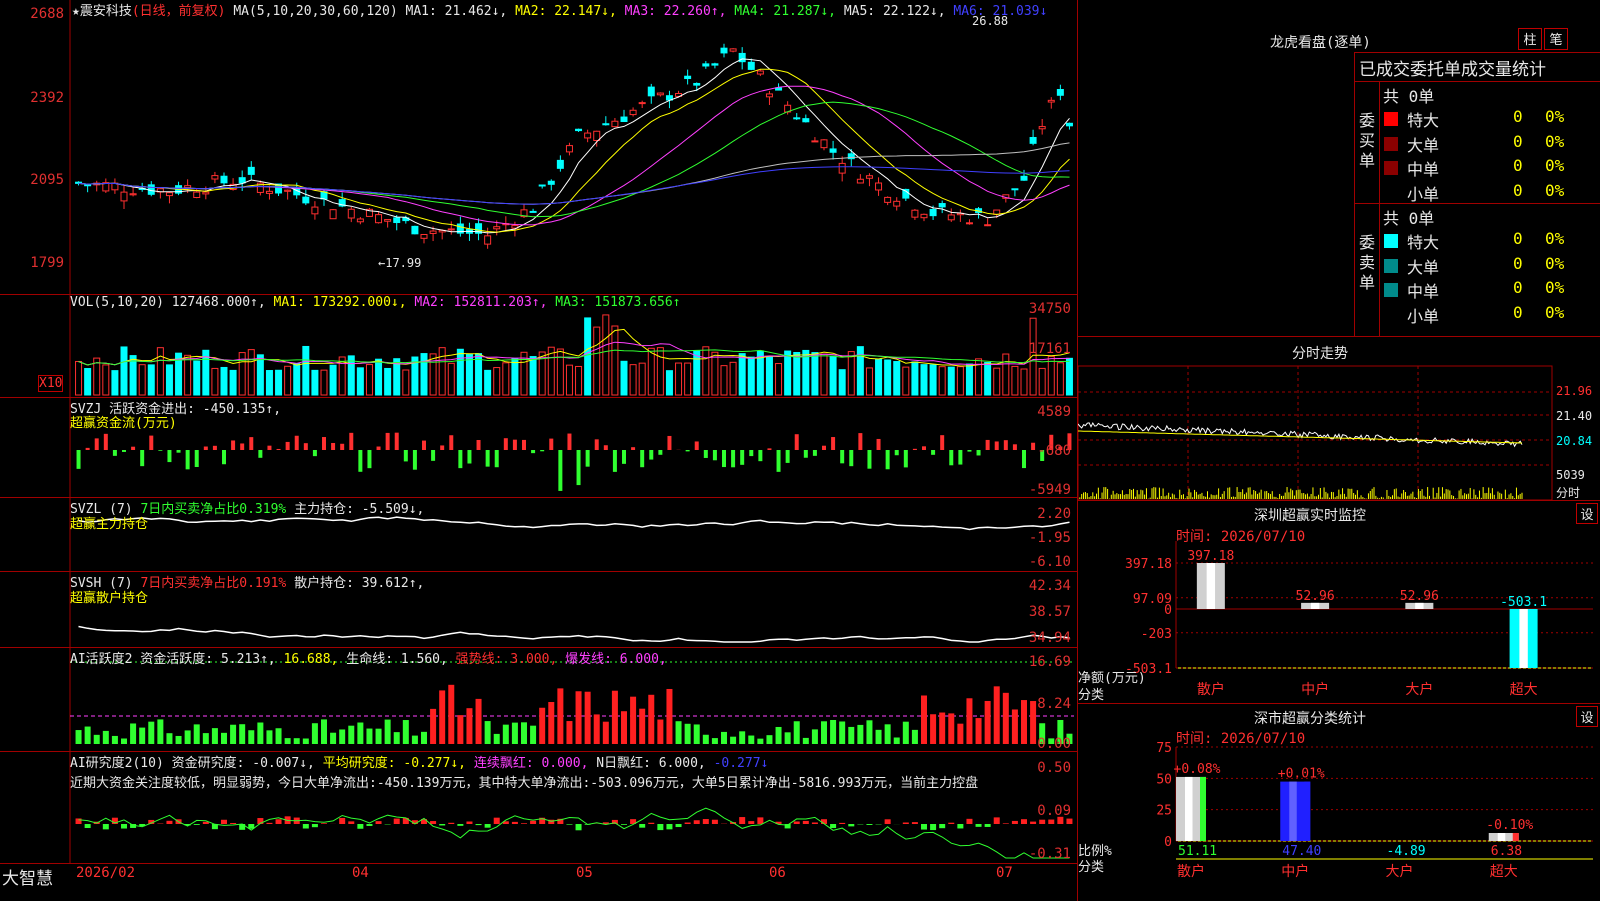 Image resolution: width=1600 pixels, height=901 pixels. I want to click on svsh-line, so click(574, 635).